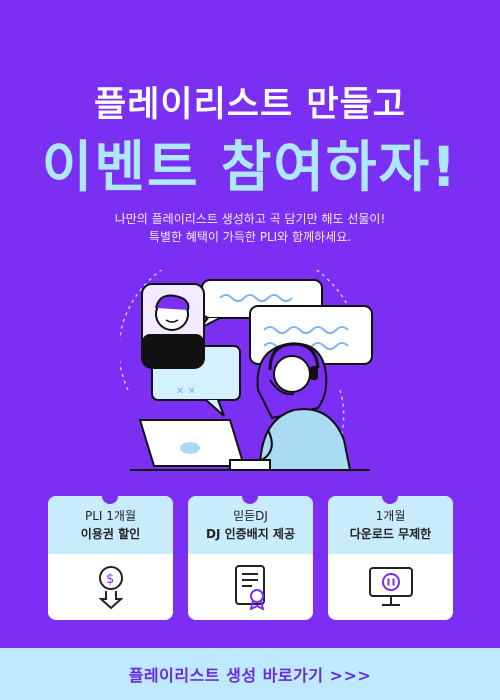  What do you see at coordinates (110, 516) in the screenshot?
I see `benefit-line-1: PLI 1개월` at bounding box center [110, 516].